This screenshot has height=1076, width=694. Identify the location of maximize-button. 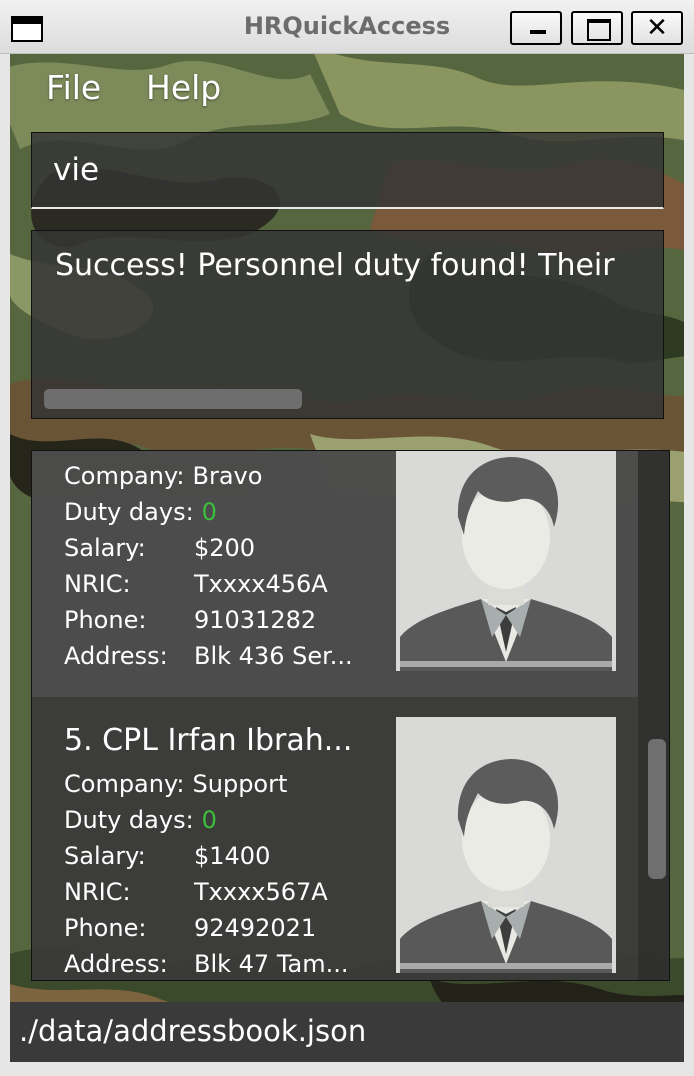
(597, 28).